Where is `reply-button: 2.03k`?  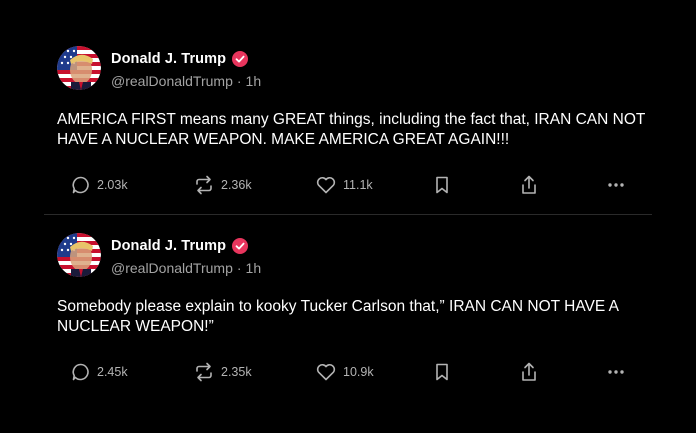
reply-button: 2.03k is located at coordinates (99, 185).